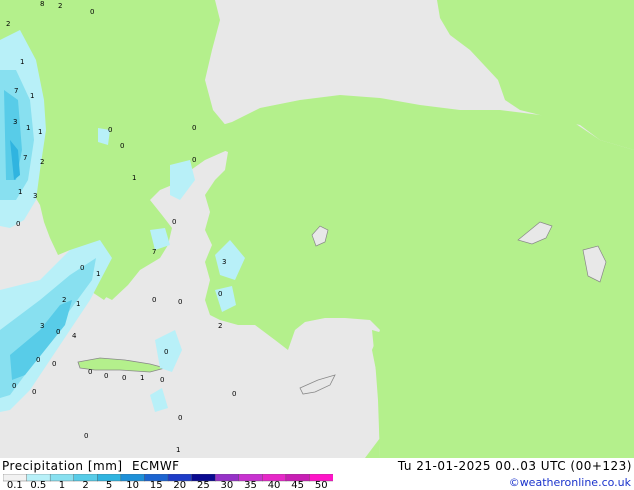 This screenshot has height=490, width=634. Describe the element at coordinates (227, 485) in the screenshot. I see `scale-tick-label: 30` at that location.